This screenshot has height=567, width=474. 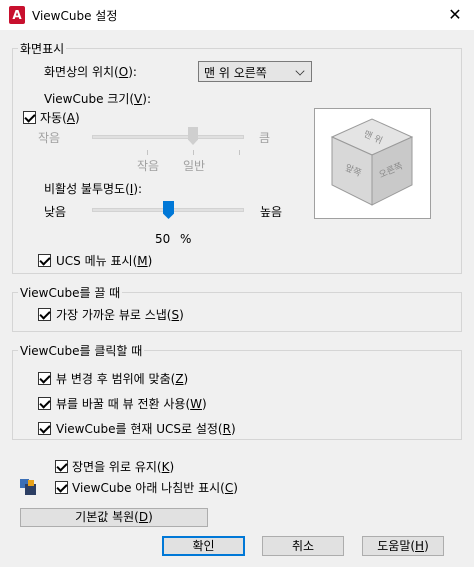 I want to click on cancel-button: 취소, so click(x=303, y=546).